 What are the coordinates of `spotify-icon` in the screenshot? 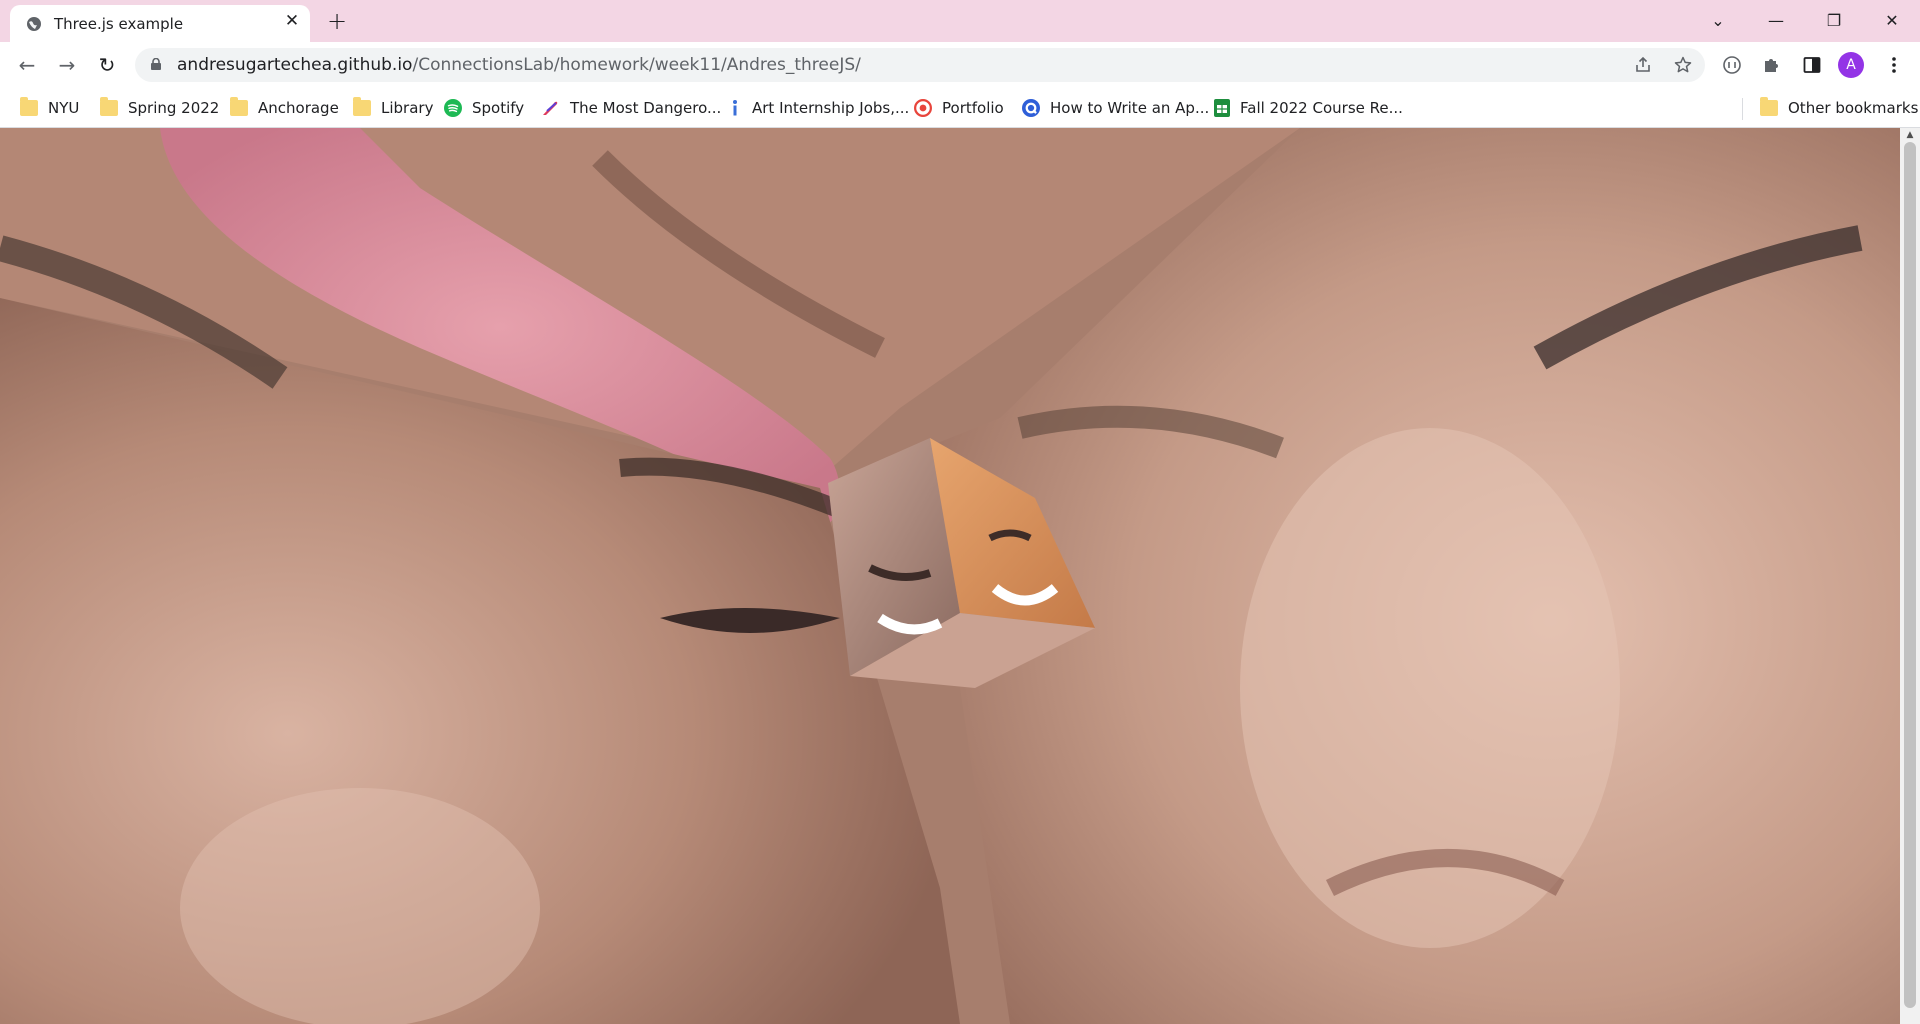 It's located at (453, 108).